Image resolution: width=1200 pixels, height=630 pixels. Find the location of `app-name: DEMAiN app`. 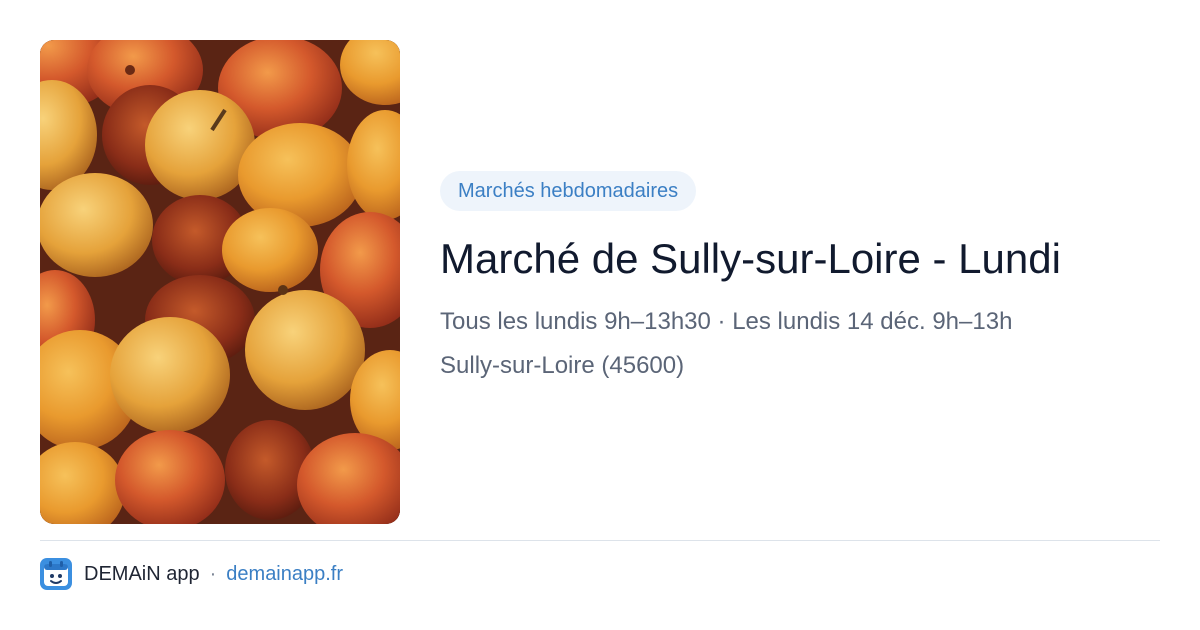

app-name: DEMAiN app is located at coordinates (142, 573).